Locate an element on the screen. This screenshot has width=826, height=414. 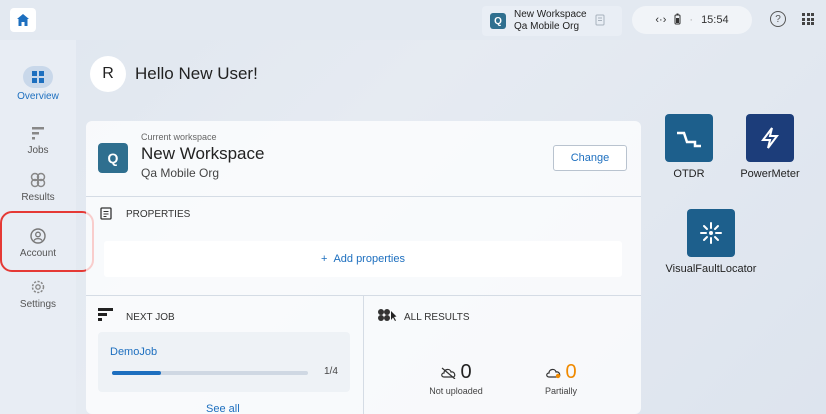
sidebar-item-label: Results is located at coordinates (38, 197).